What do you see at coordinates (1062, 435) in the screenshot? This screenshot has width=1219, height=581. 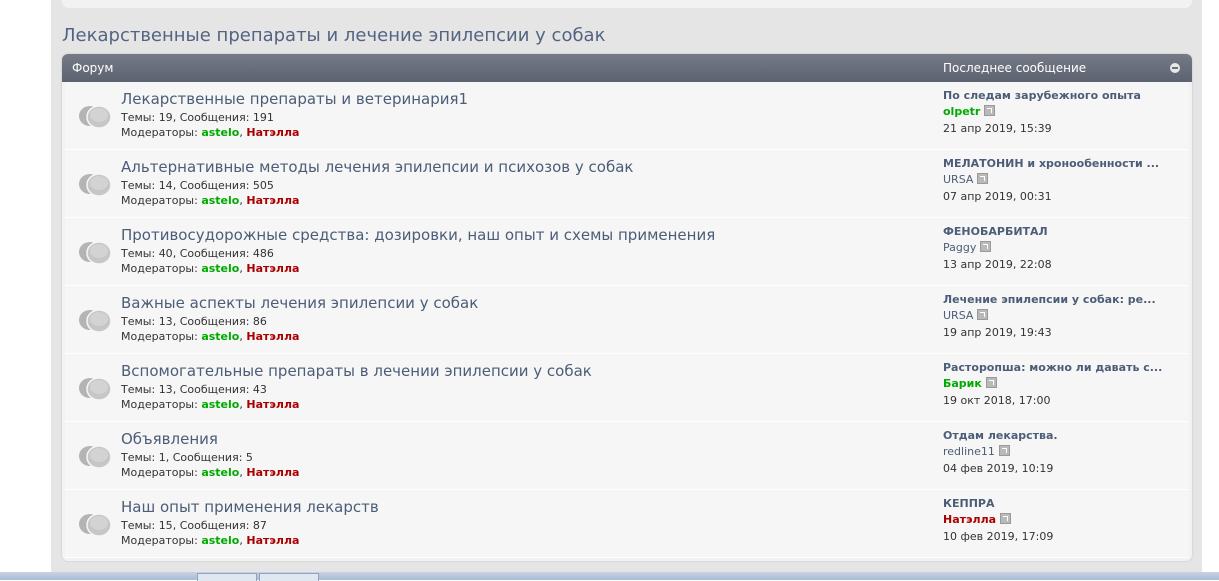 I see `last-post-title-link: Отдам лекарства.` at bounding box center [1062, 435].